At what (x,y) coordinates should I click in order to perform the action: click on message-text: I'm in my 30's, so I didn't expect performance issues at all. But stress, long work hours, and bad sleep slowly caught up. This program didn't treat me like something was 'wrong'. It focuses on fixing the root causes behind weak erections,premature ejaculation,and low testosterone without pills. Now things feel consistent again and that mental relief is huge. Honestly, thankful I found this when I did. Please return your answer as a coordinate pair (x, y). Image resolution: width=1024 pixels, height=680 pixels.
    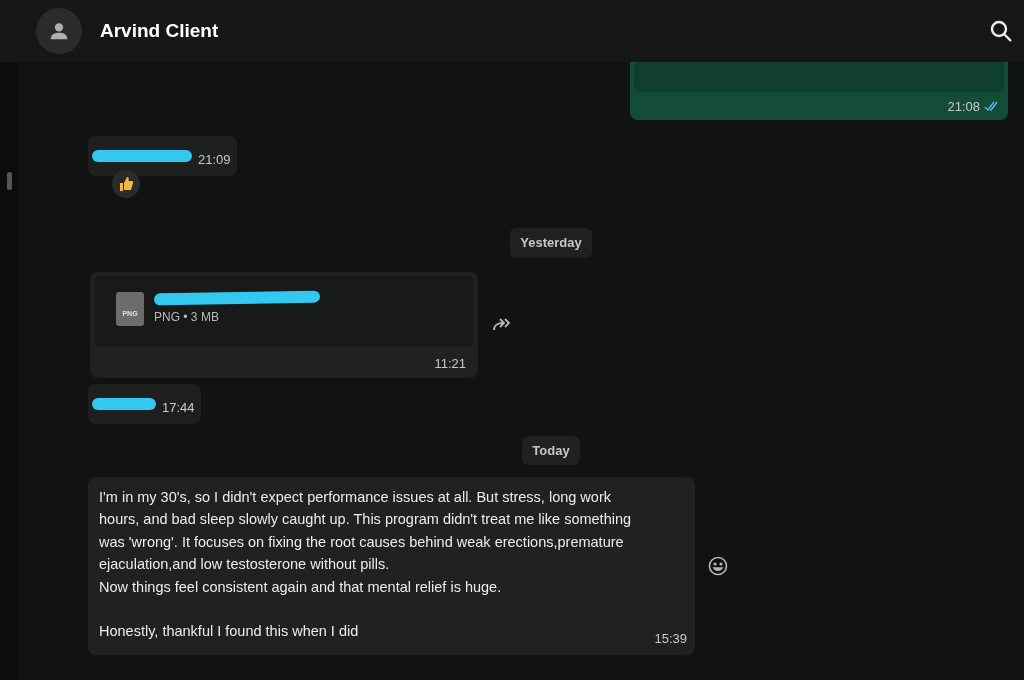
    Looking at the image, I should click on (366, 565).